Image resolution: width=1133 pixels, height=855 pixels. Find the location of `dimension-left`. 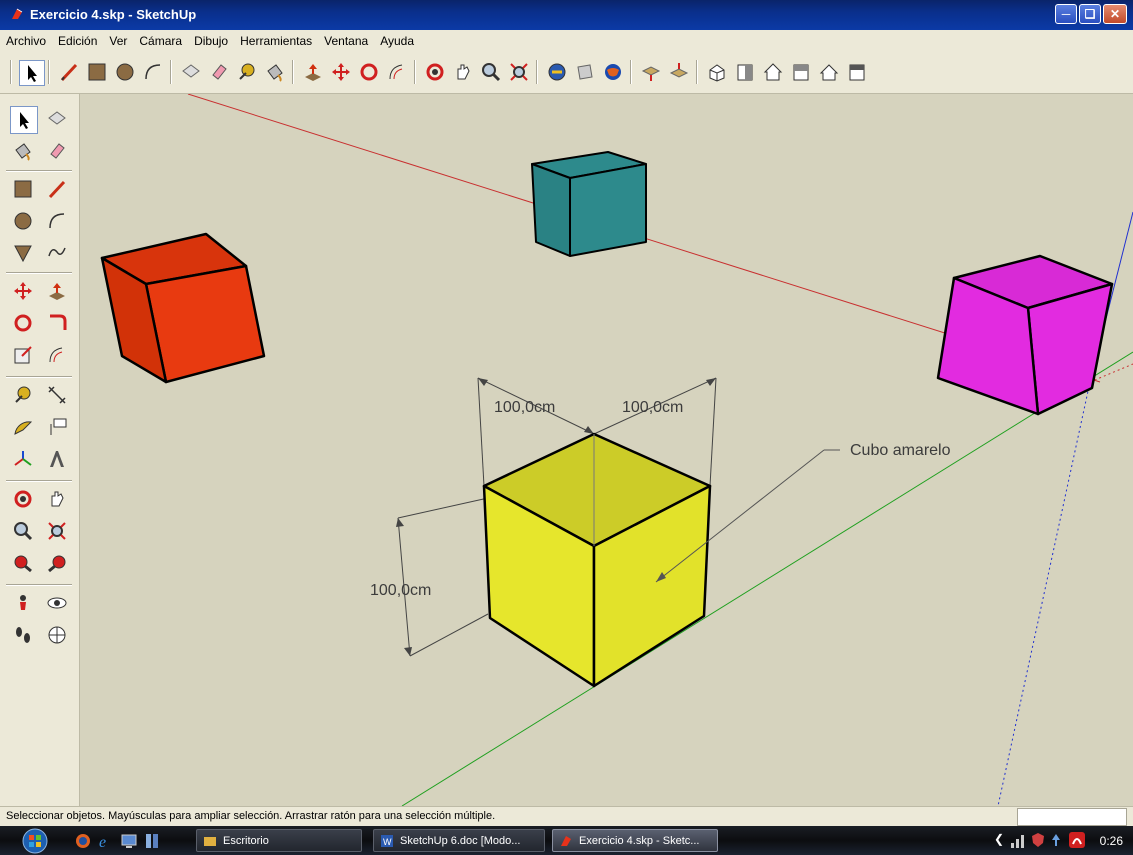

dimension-left is located at coordinates (442, 577).